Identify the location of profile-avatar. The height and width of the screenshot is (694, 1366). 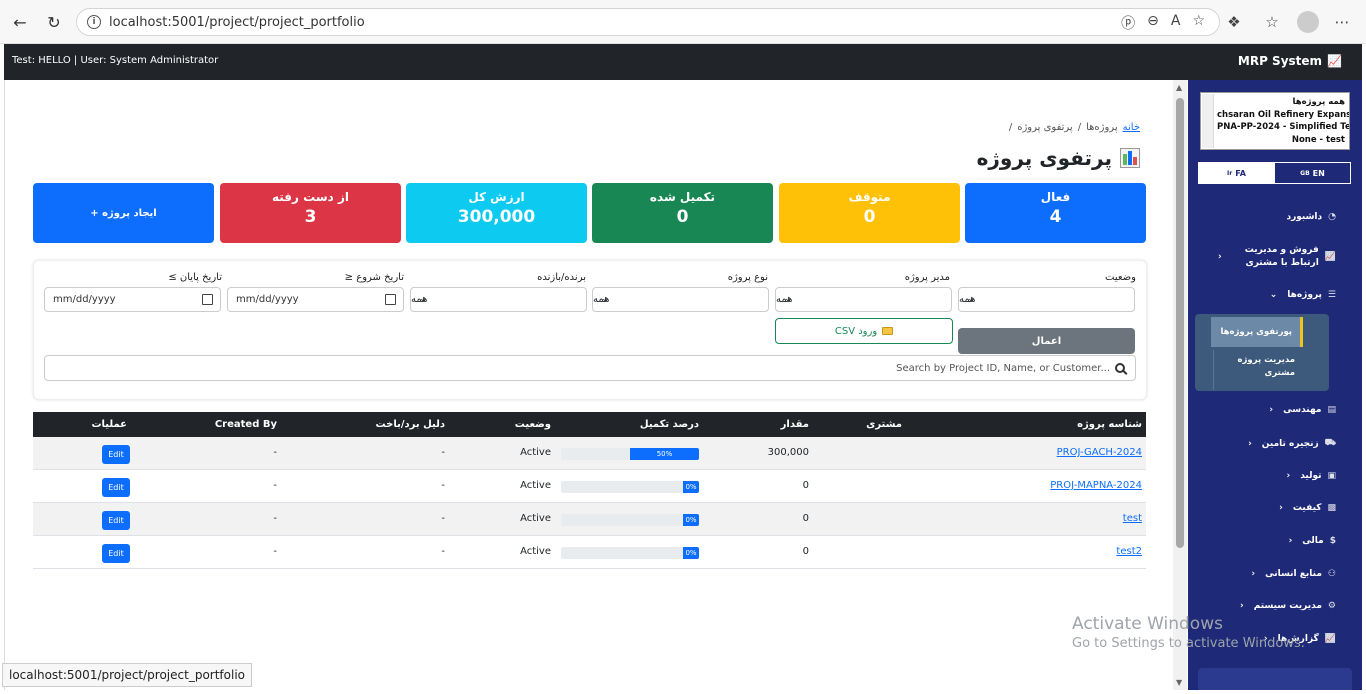
(1308, 22).